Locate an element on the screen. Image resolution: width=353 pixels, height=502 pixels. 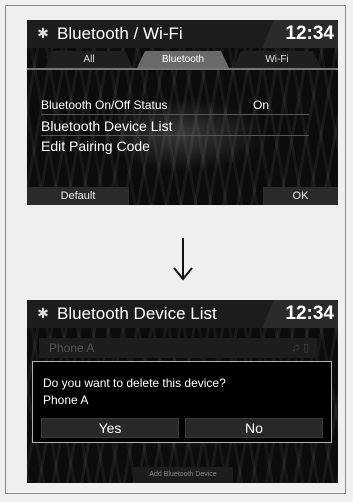
tab-wifi: Wi-Fi is located at coordinates (277, 59).